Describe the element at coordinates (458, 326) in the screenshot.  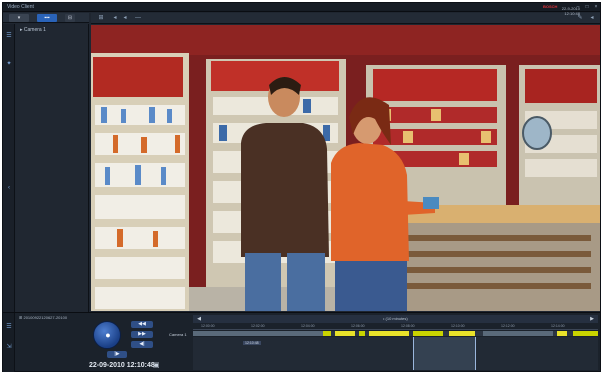
I see `tick-label: 12:10:00` at that location.